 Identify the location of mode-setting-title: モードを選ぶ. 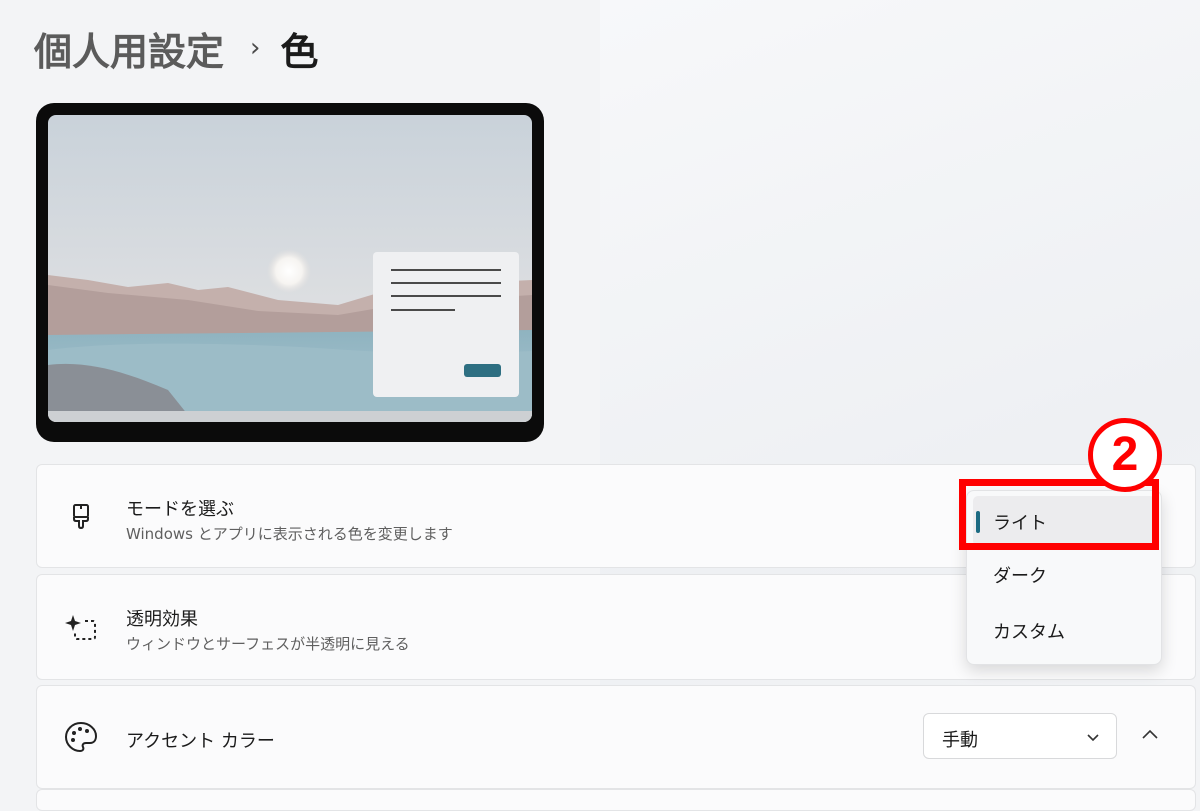
(180, 509).